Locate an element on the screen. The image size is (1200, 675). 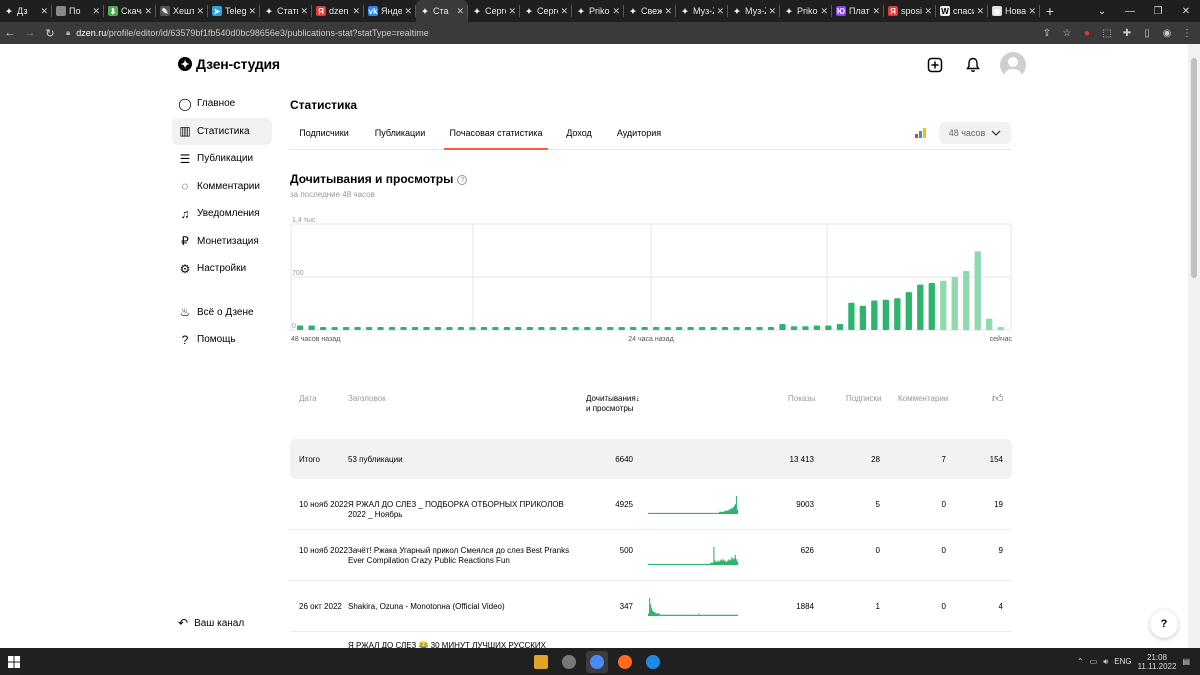
create-button is located at coordinates (935, 65).